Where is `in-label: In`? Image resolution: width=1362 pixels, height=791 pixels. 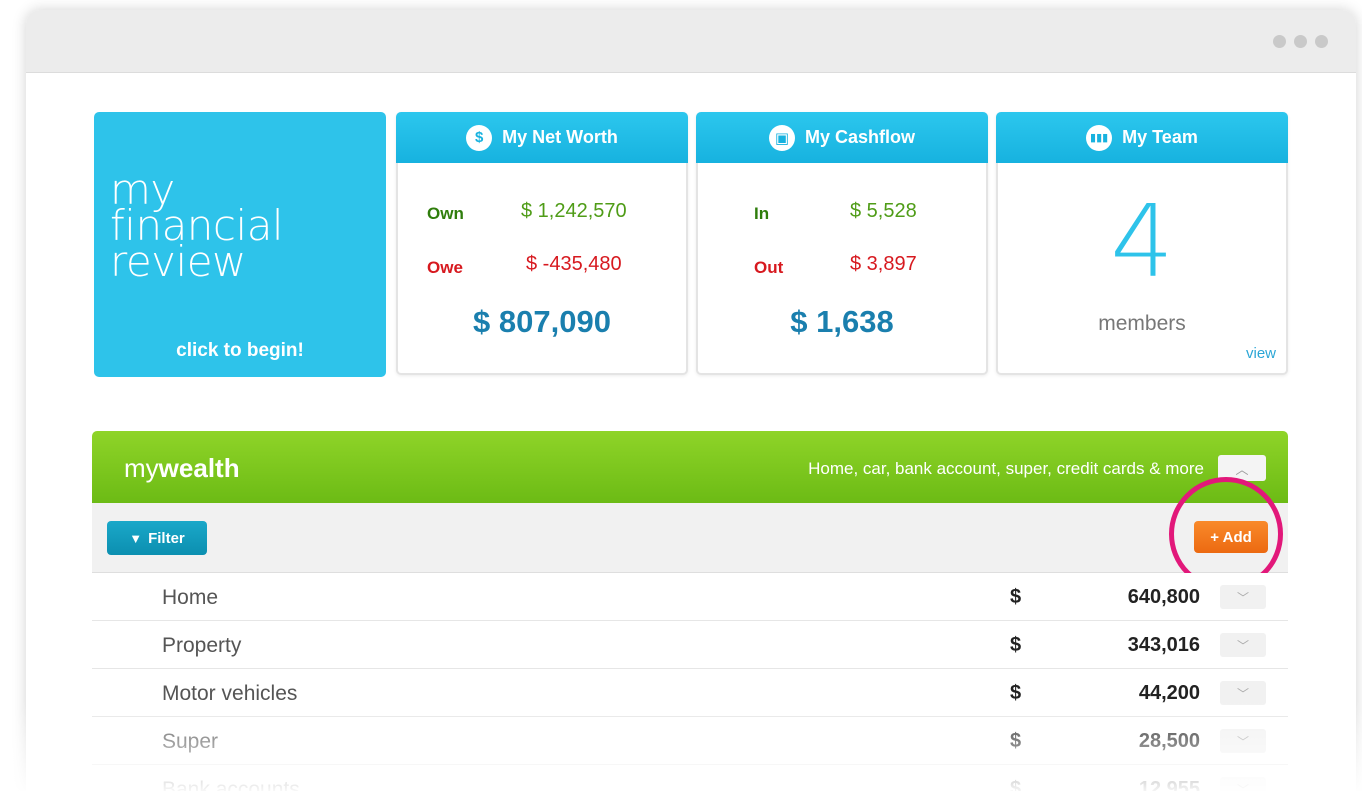 in-label: In is located at coordinates (762, 213).